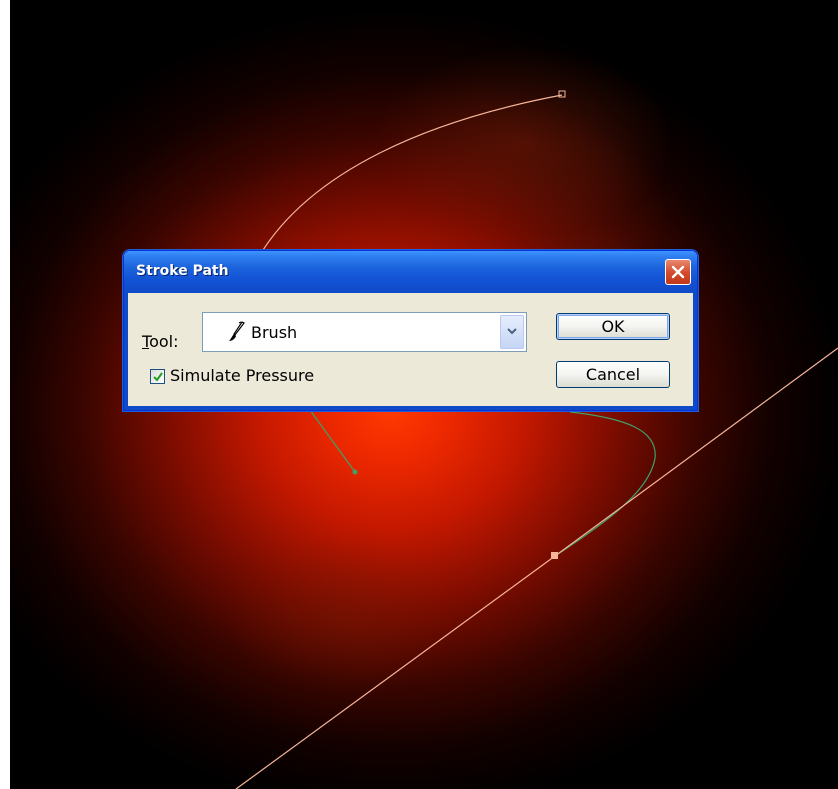 This screenshot has height=789, width=838. Describe the element at coordinates (160, 341) in the screenshot. I see `tool-label: Tool:` at that location.